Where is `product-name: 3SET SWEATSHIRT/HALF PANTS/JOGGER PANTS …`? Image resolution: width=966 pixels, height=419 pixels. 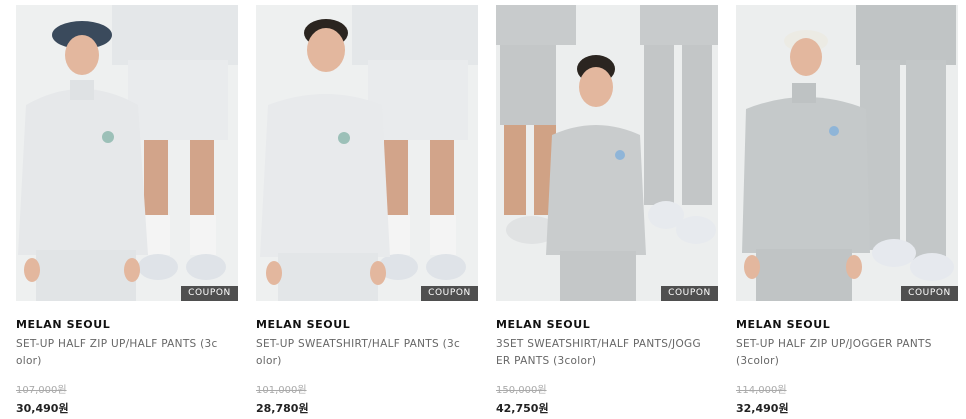
product-name: 3SET SWEATSHIRT/HALF PANTS/JOGGER PANTS … is located at coordinates (599, 353).